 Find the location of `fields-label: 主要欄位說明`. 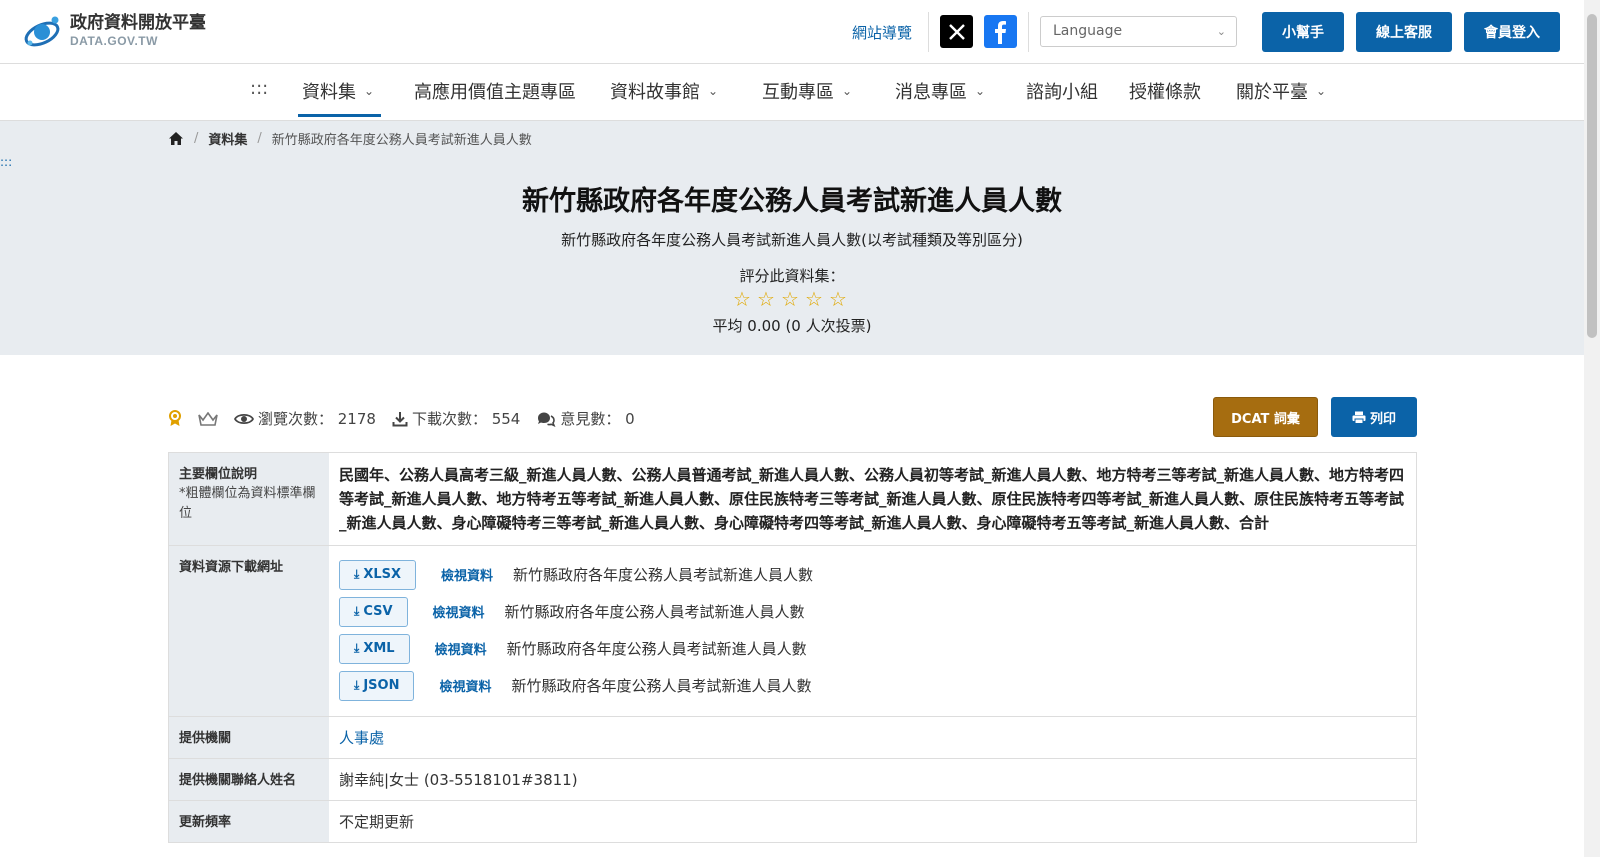

fields-label: 主要欄位說明 is located at coordinates (218, 474).